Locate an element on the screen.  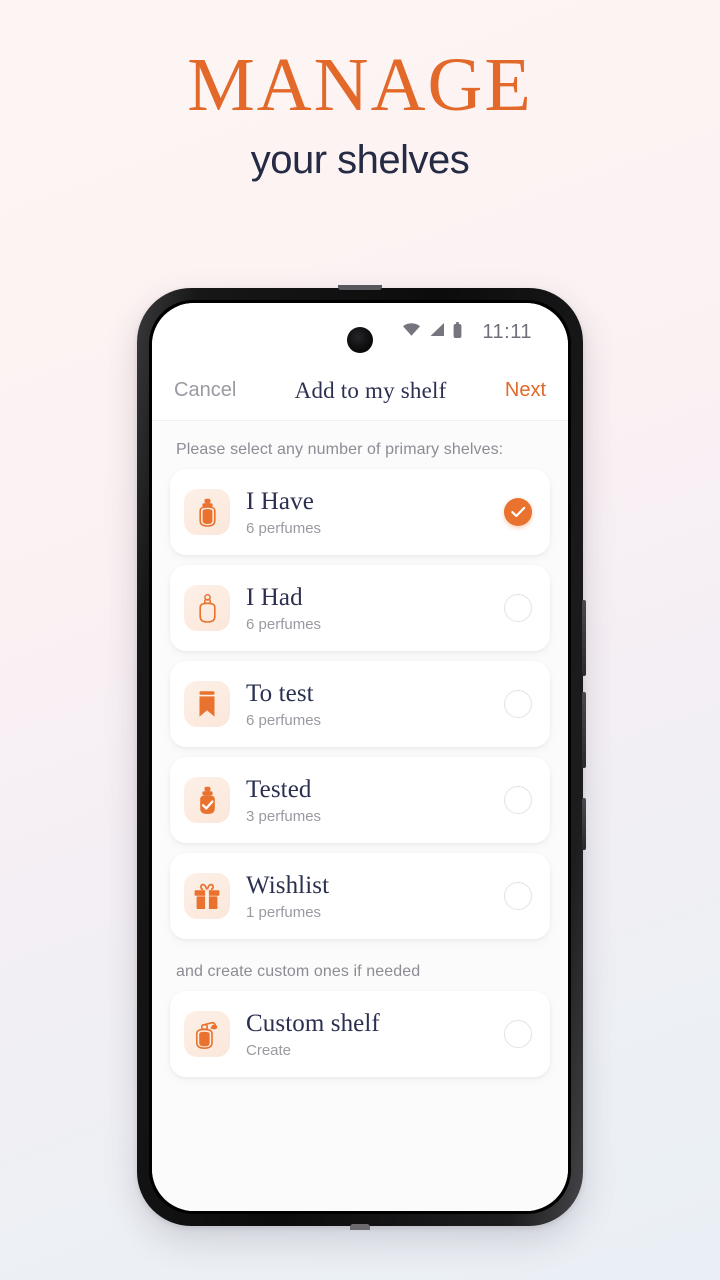
shelf-title: Custom shelf is located at coordinates (313, 1024).